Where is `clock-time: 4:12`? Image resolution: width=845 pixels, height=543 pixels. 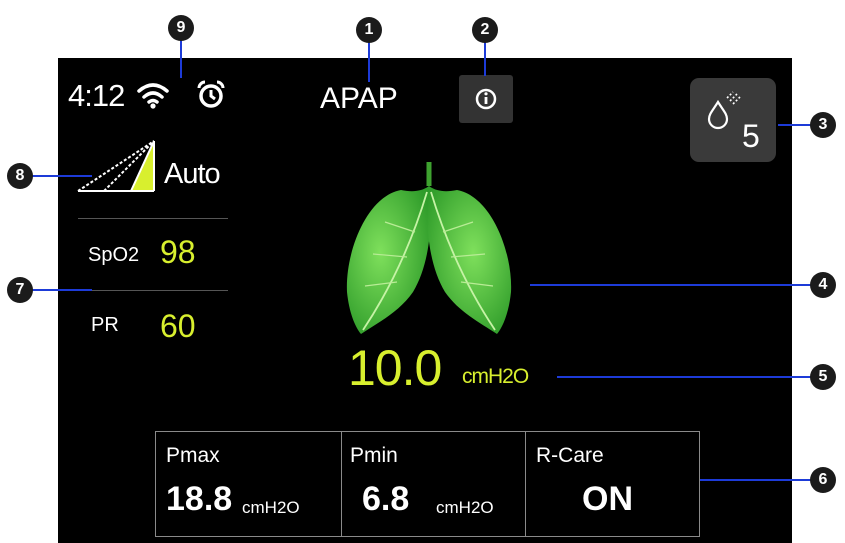
clock-time: 4:12 is located at coordinates (96, 95).